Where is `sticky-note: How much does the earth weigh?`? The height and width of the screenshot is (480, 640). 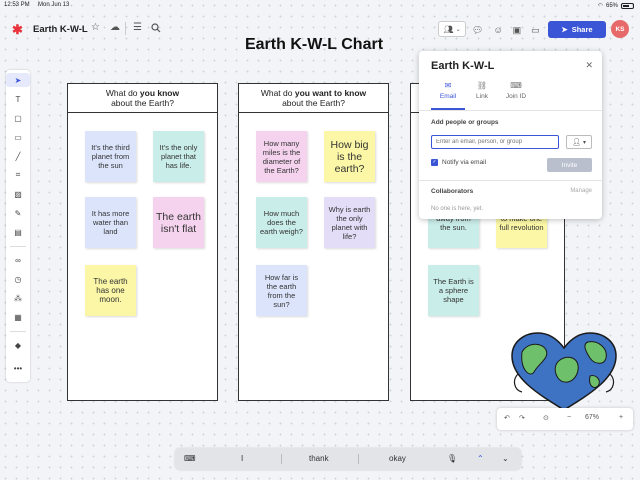
sticky-note: How much does the earth weigh? is located at coordinates (281, 222).